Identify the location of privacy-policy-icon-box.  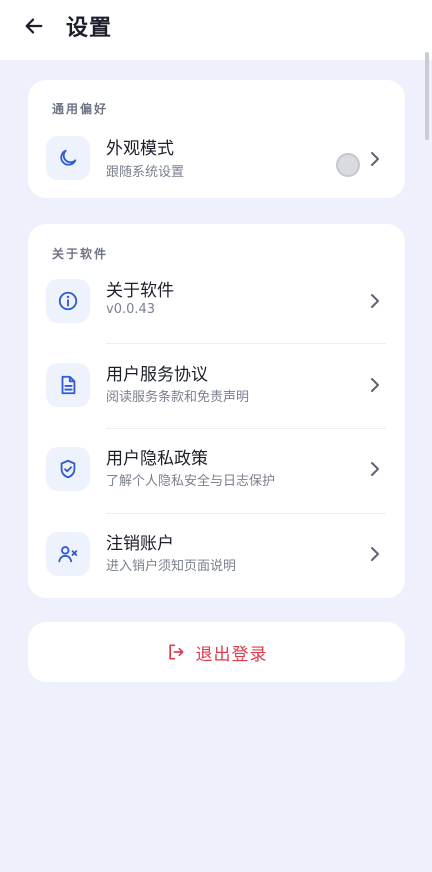
(68, 469).